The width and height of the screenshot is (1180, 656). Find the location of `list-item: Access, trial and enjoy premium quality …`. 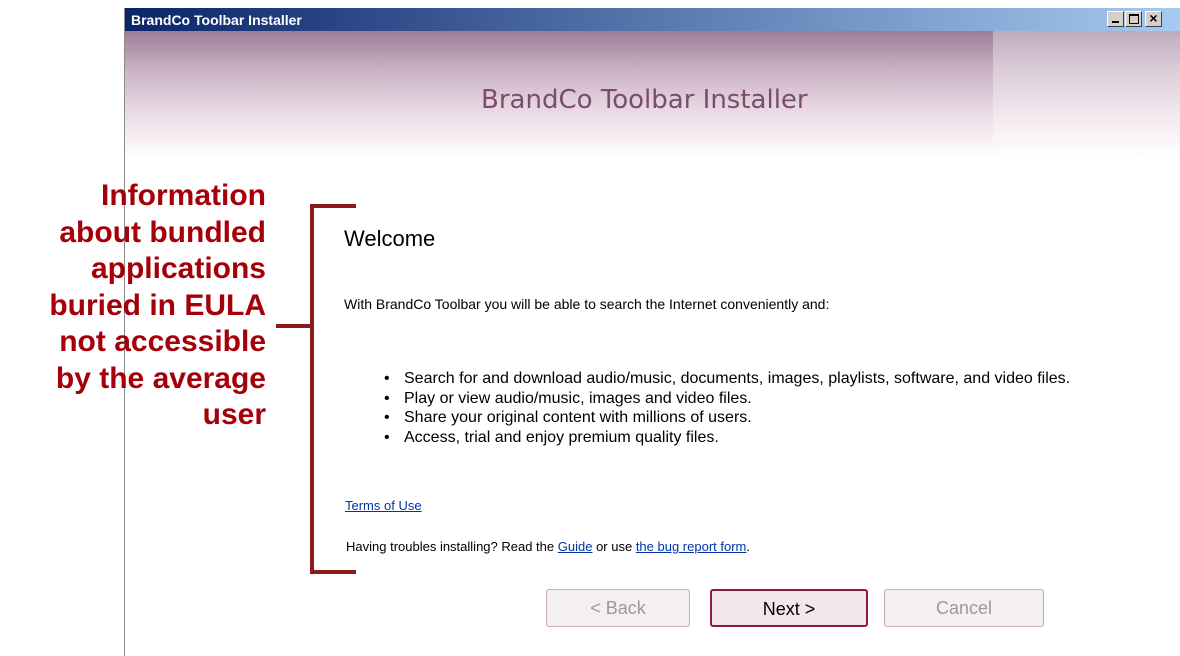

list-item: Access, trial and enjoy premium quality … is located at coordinates (727, 438).